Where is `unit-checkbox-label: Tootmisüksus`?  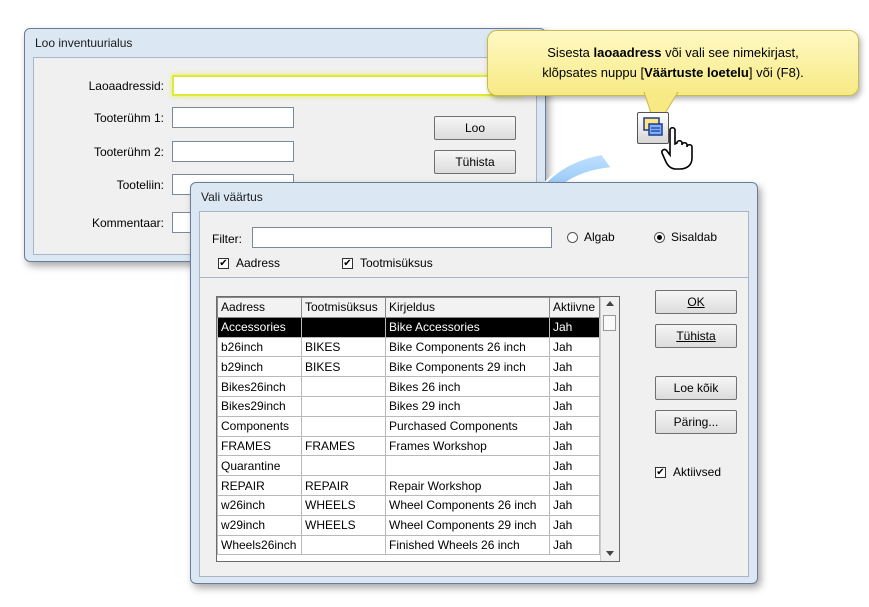
unit-checkbox-label: Tootmisüksus is located at coordinates (396, 263).